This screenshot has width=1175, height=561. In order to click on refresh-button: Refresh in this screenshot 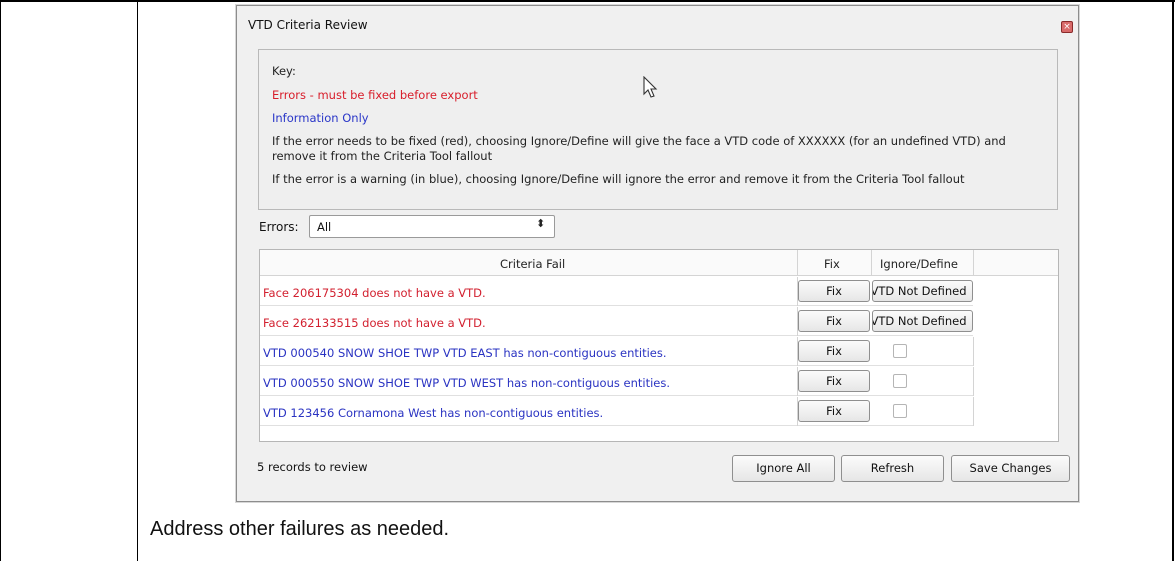, I will do `click(892, 468)`.